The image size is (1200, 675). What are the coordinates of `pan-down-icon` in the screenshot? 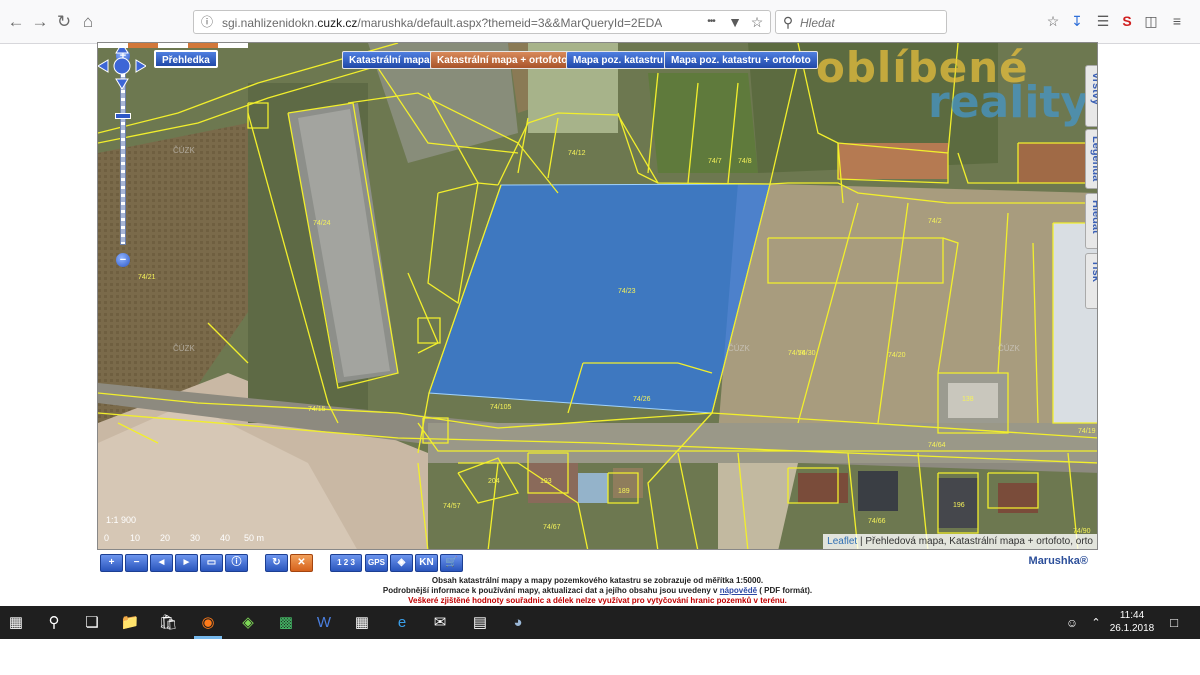 It's located at (122, 83).